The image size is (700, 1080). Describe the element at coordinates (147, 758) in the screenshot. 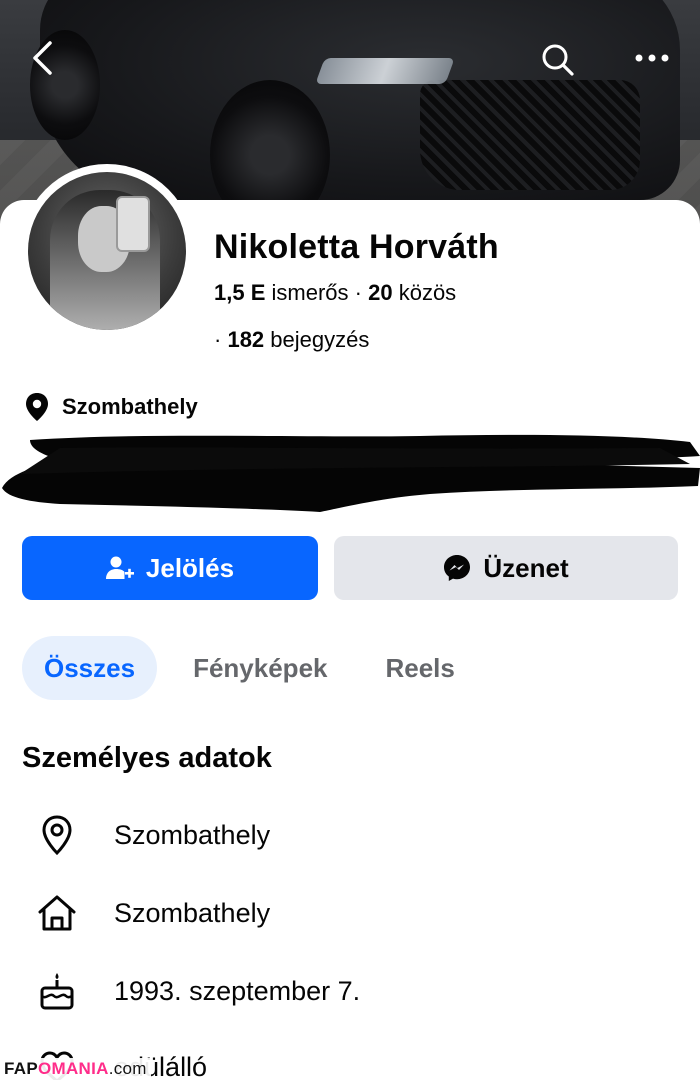

I see `details-title: Személyes adatok` at that location.